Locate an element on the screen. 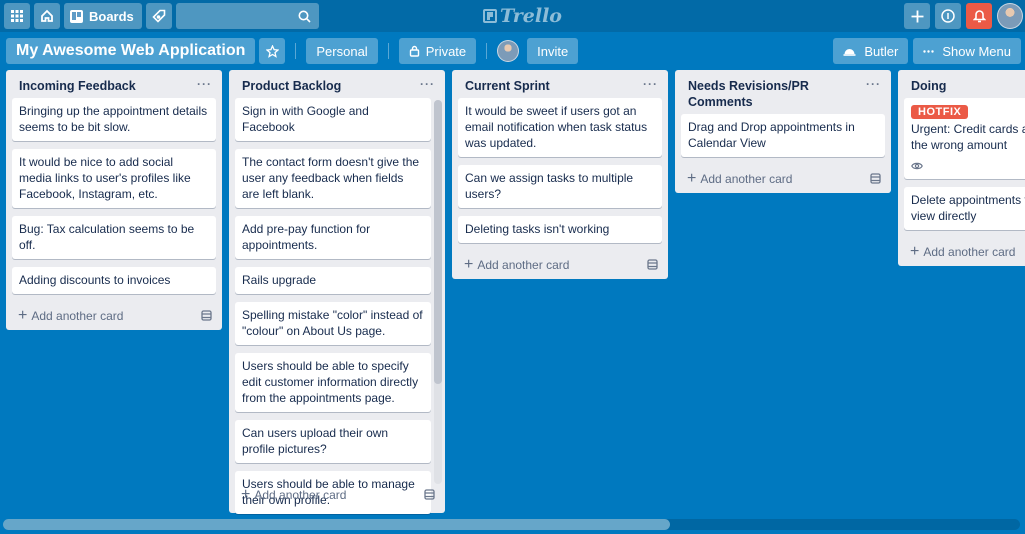 This screenshot has height=534, width=1025. list-header: Needs Revisions/PR Comments ··· is located at coordinates (783, 92).